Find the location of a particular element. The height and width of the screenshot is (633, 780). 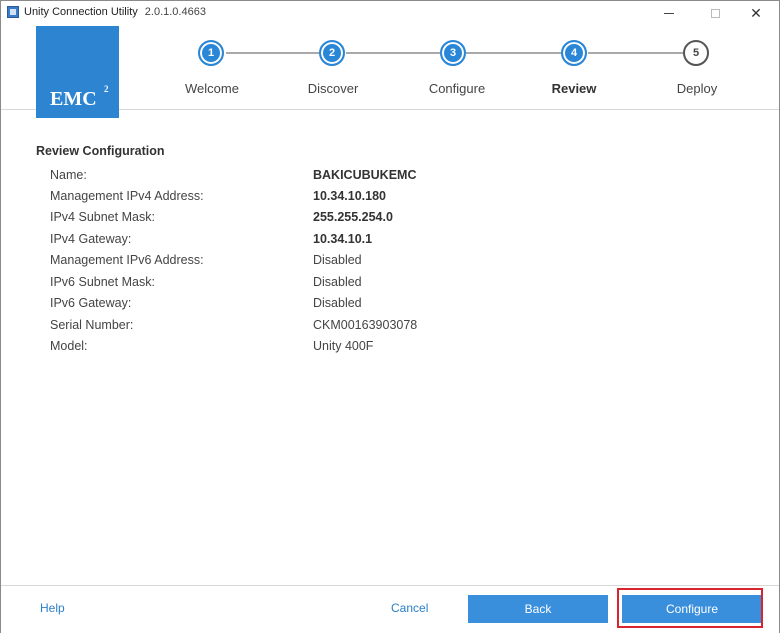

step-4-number: 4 is located at coordinates (574, 53).